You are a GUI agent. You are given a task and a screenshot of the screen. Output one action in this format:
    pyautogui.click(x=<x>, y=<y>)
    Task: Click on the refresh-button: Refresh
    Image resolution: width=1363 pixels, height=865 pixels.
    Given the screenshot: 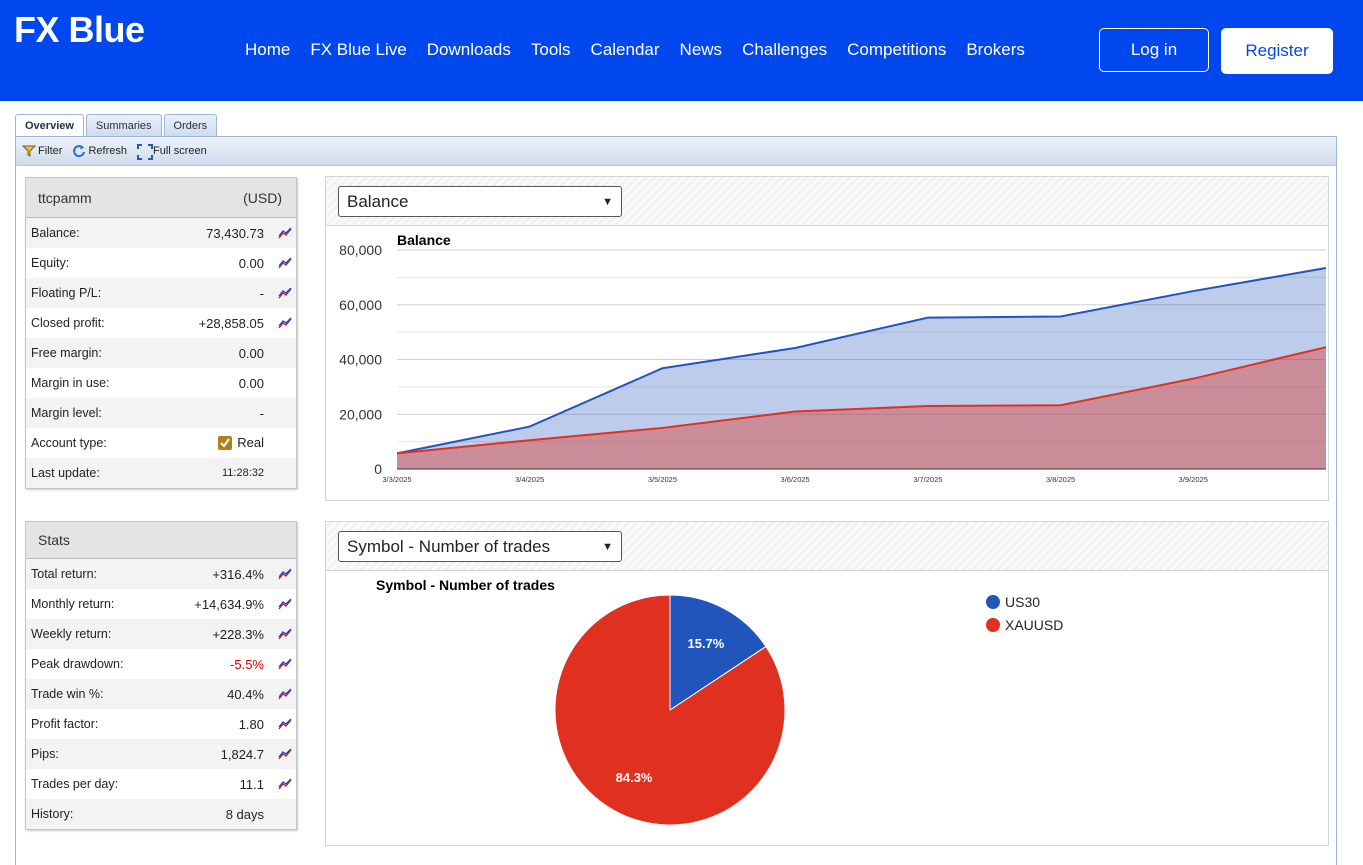 What is the action you would take?
    pyautogui.click(x=99, y=151)
    